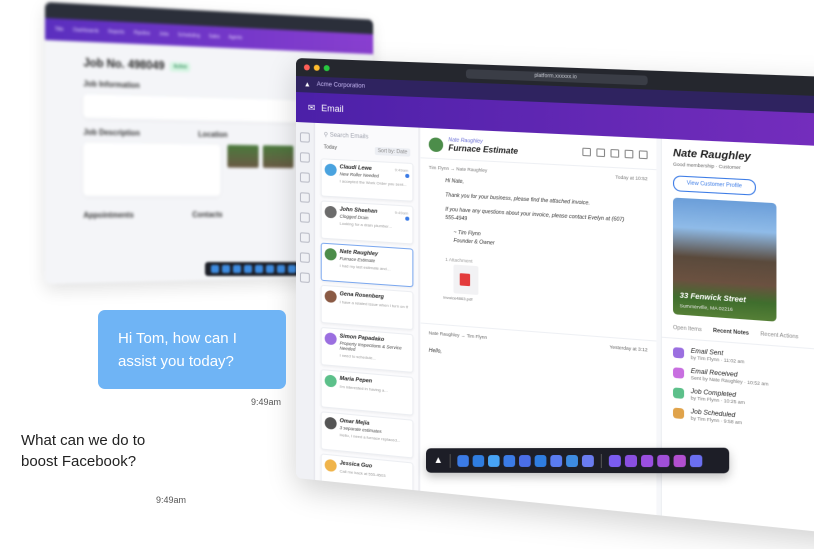  What do you see at coordinates (180, 67) in the screenshot?
I see `status-badge: Active` at bounding box center [180, 67].